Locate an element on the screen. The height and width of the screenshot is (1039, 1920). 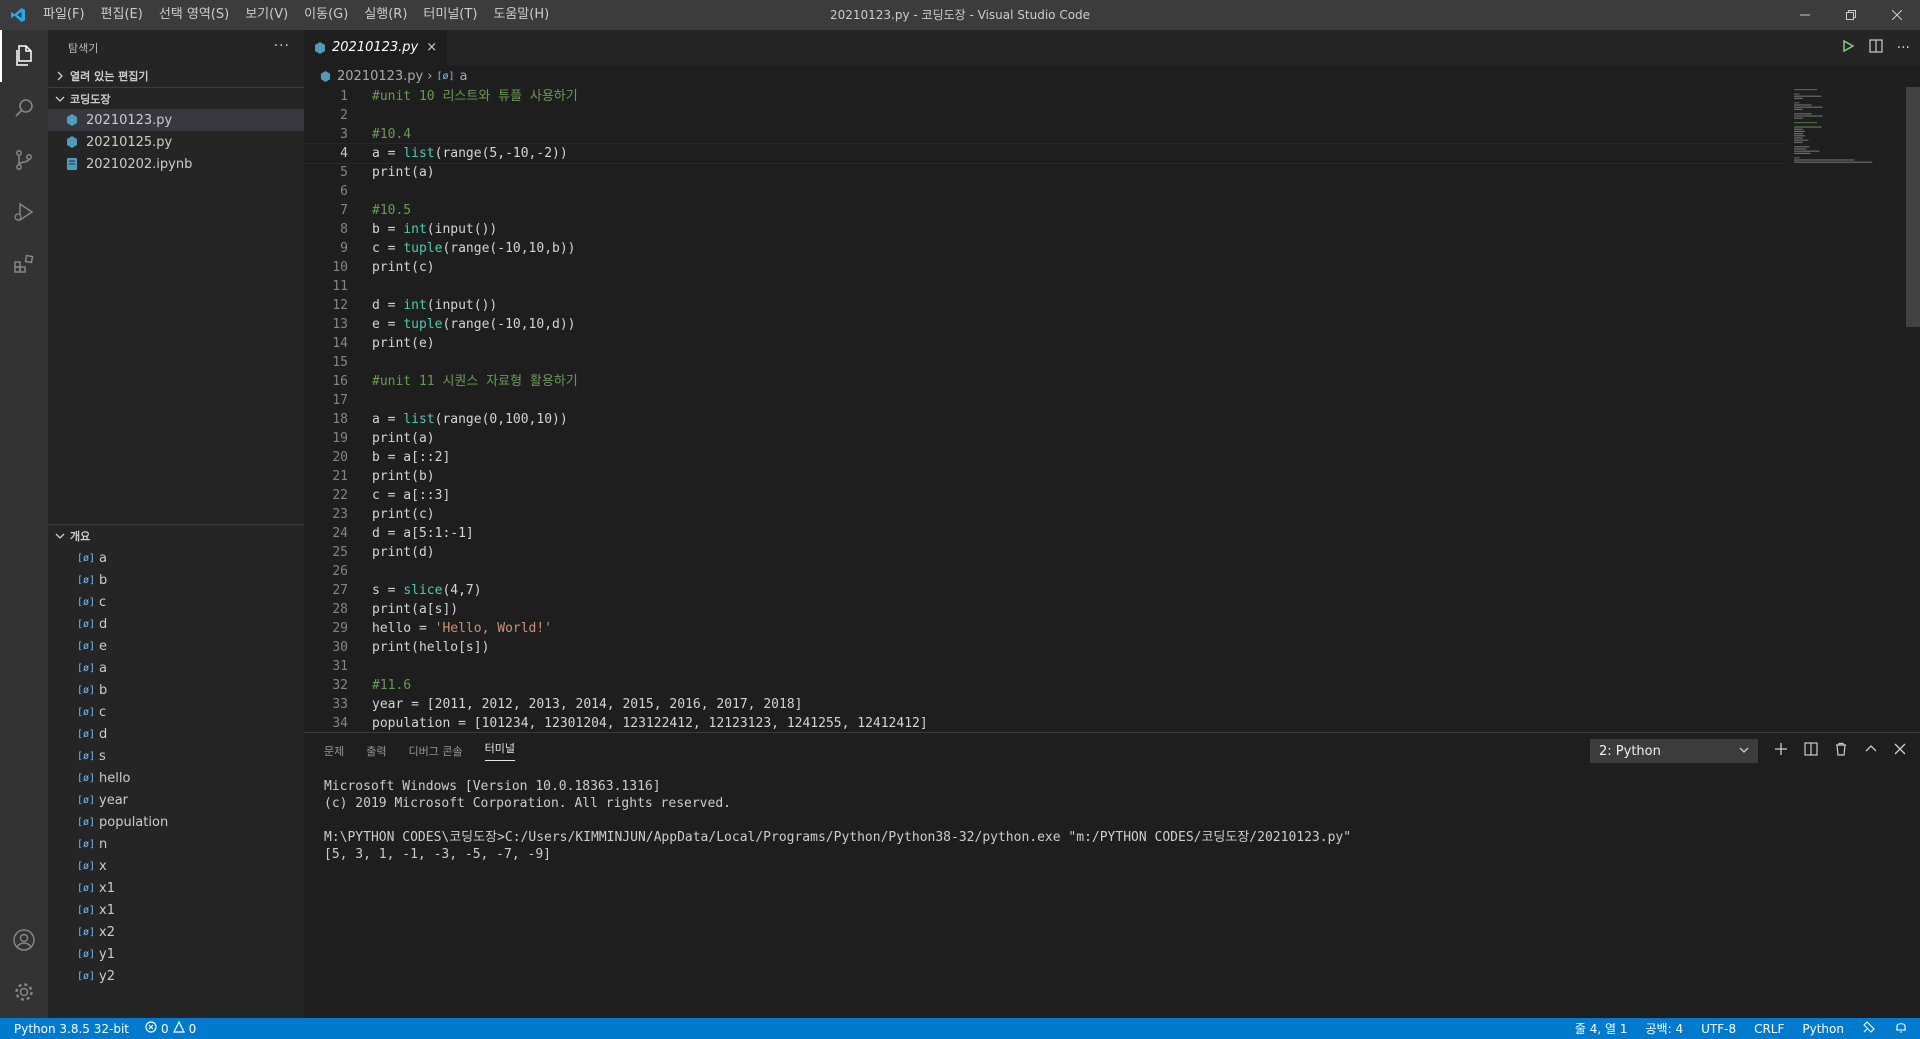
source-control-icon is located at coordinates (24, 160).